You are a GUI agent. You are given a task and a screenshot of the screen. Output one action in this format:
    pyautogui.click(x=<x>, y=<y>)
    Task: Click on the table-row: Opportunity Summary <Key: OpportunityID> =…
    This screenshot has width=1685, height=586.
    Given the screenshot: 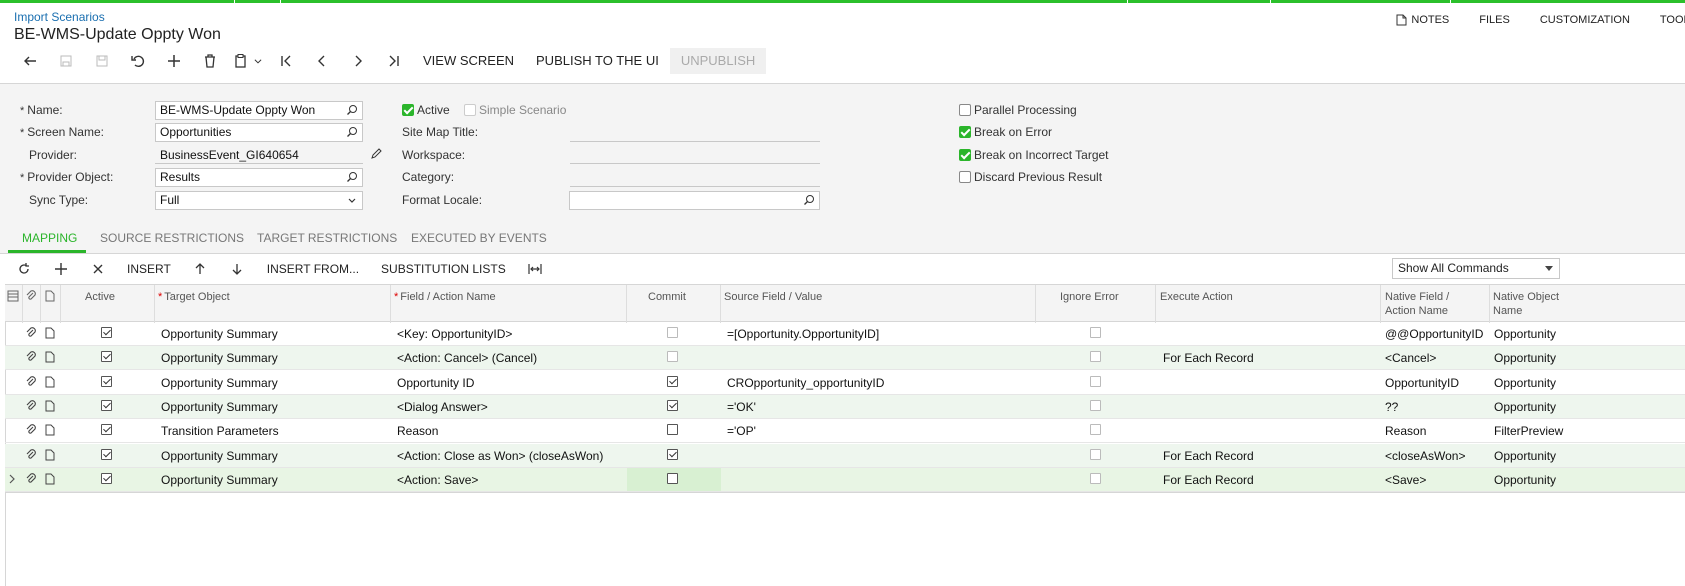 What is the action you would take?
    pyautogui.click(x=845, y=334)
    